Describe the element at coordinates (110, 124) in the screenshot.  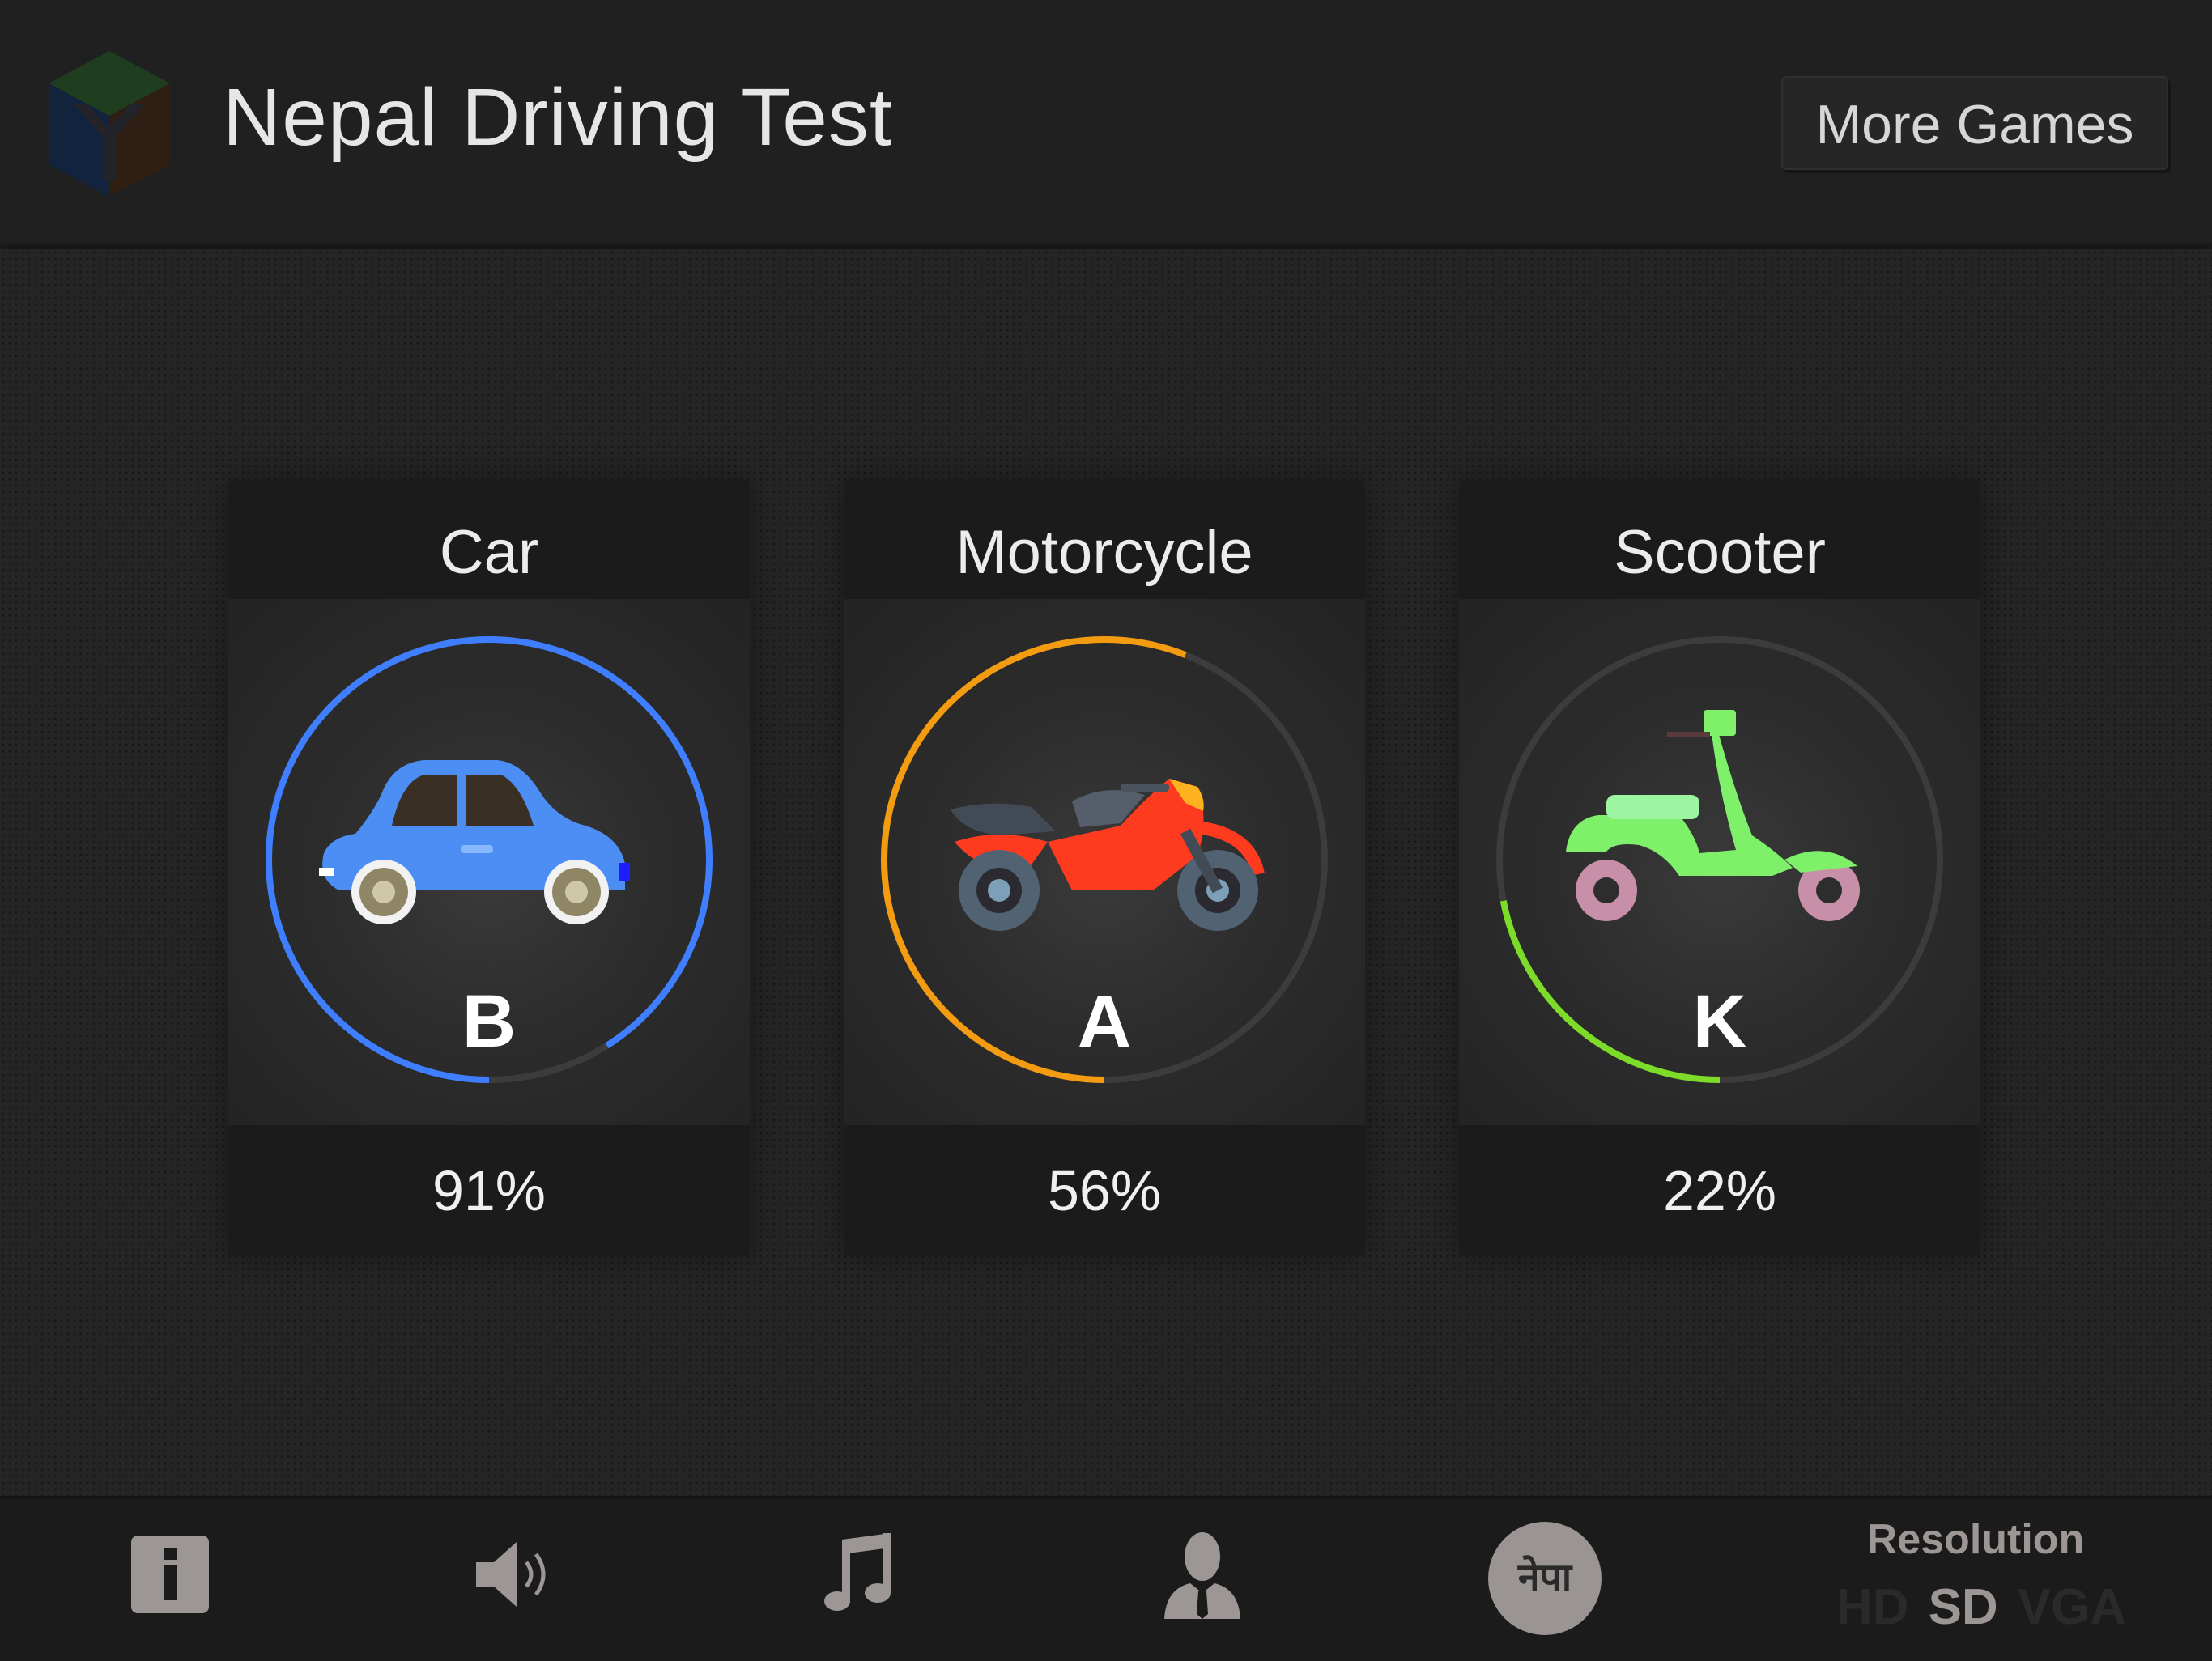
I see `app-logo-icon` at that location.